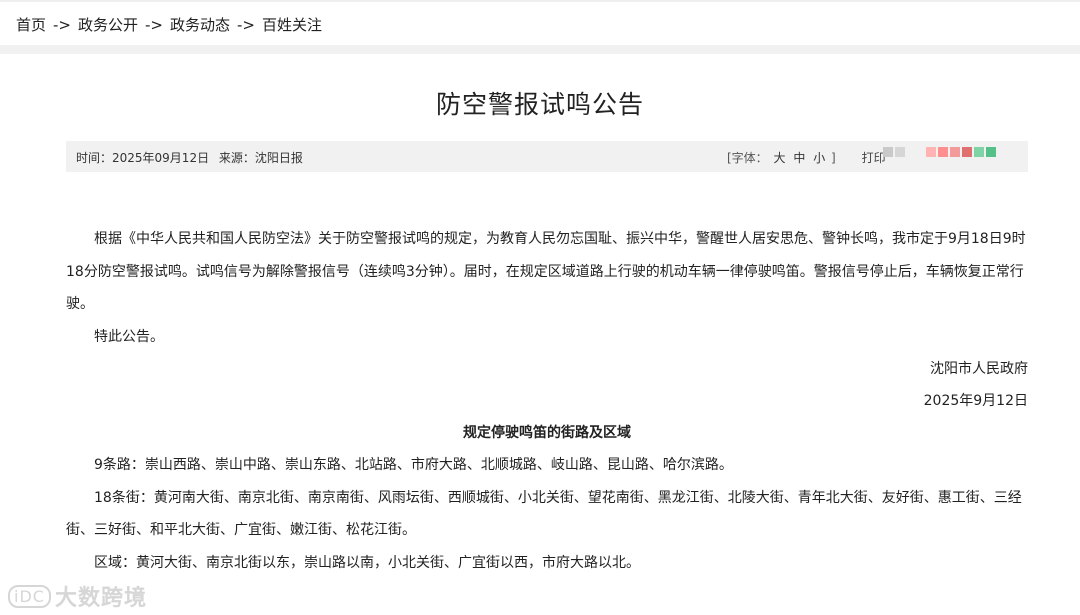 This screenshot has height=615, width=1080. What do you see at coordinates (833, 158) in the screenshot?
I see `font-label-close: ]` at bounding box center [833, 158].